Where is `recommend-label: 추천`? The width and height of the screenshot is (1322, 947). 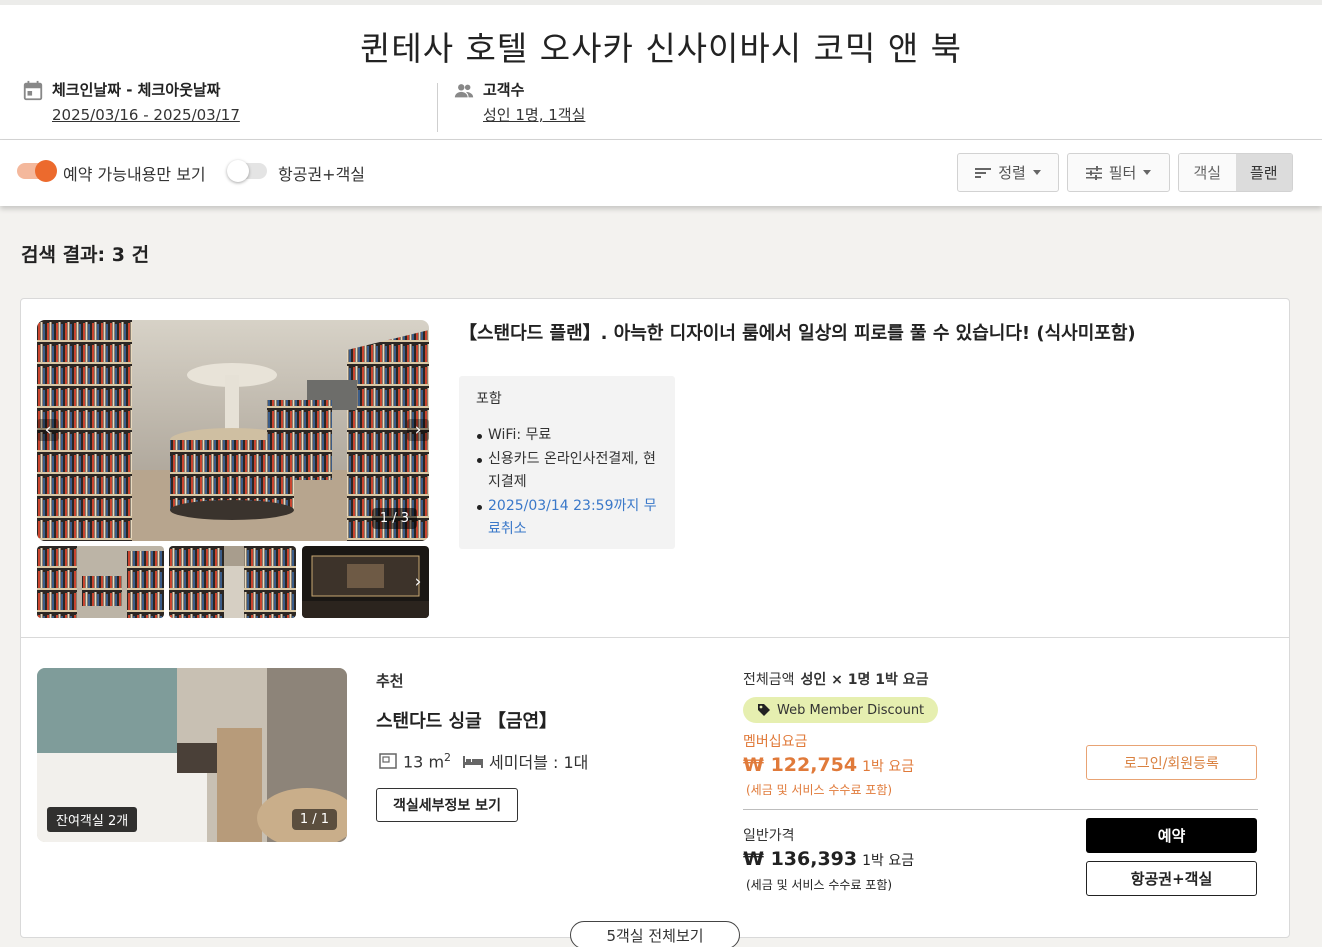 recommend-label: 추천 is located at coordinates (390, 680).